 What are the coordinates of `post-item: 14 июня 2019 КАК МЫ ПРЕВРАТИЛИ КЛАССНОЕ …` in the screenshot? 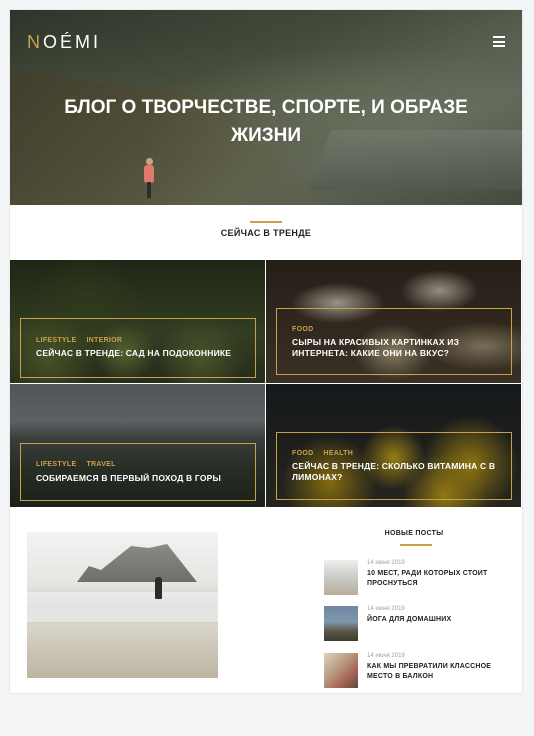 It's located at (414, 671).